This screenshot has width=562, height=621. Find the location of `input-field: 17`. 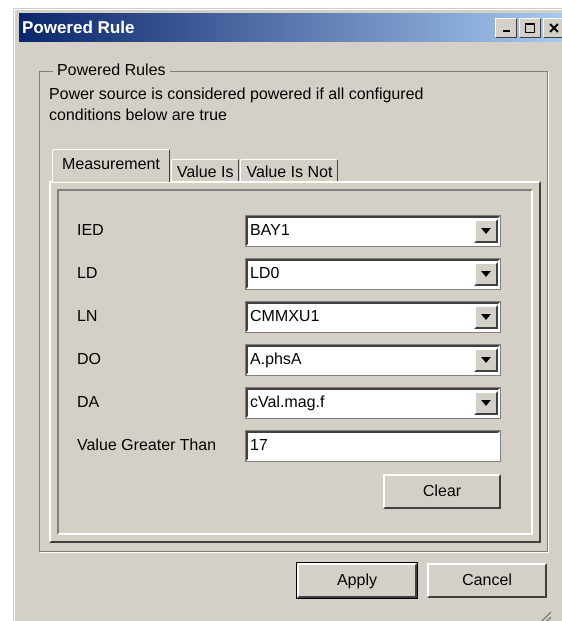

input-field: 17 is located at coordinates (373, 445).